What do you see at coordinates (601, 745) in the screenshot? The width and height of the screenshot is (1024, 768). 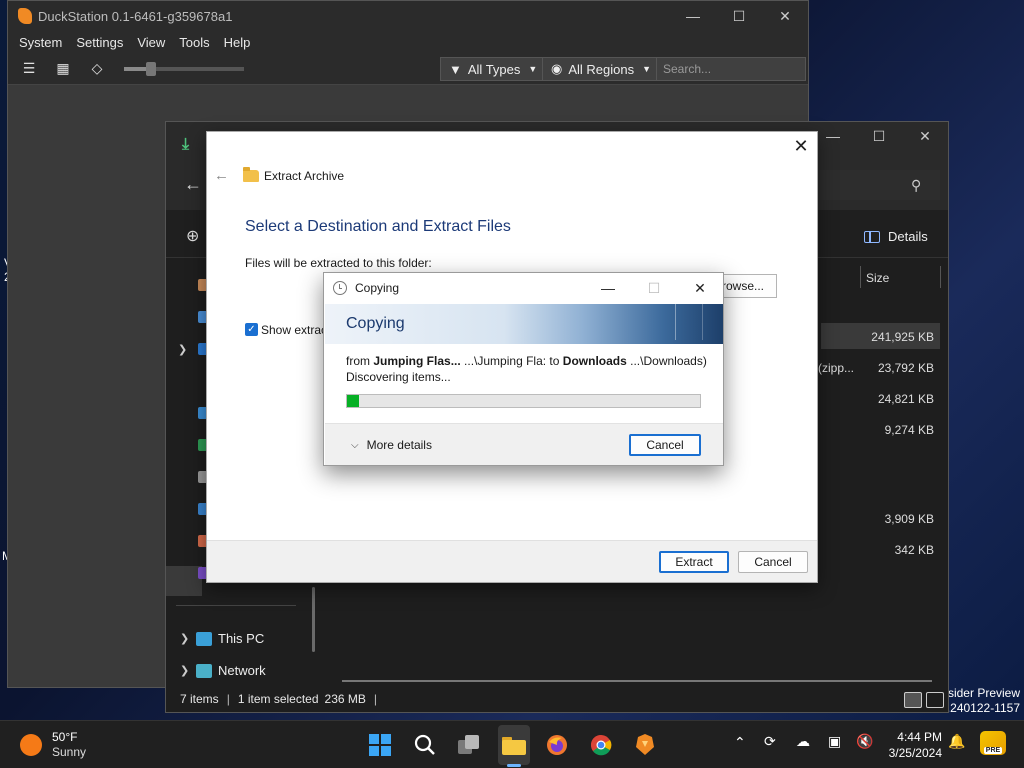 I see `chrome-taskbar-button` at bounding box center [601, 745].